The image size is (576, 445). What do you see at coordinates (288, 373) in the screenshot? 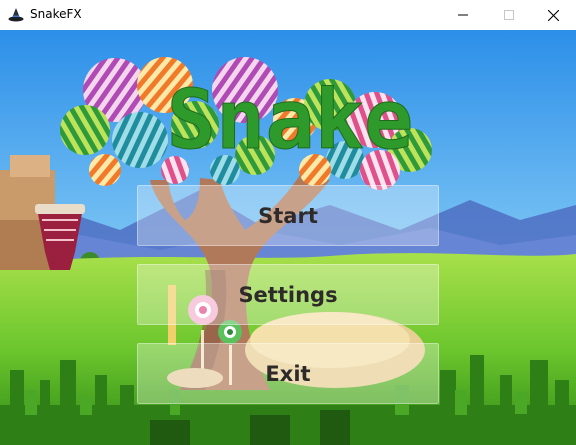
I see `exit-button: Exit` at bounding box center [288, 373].